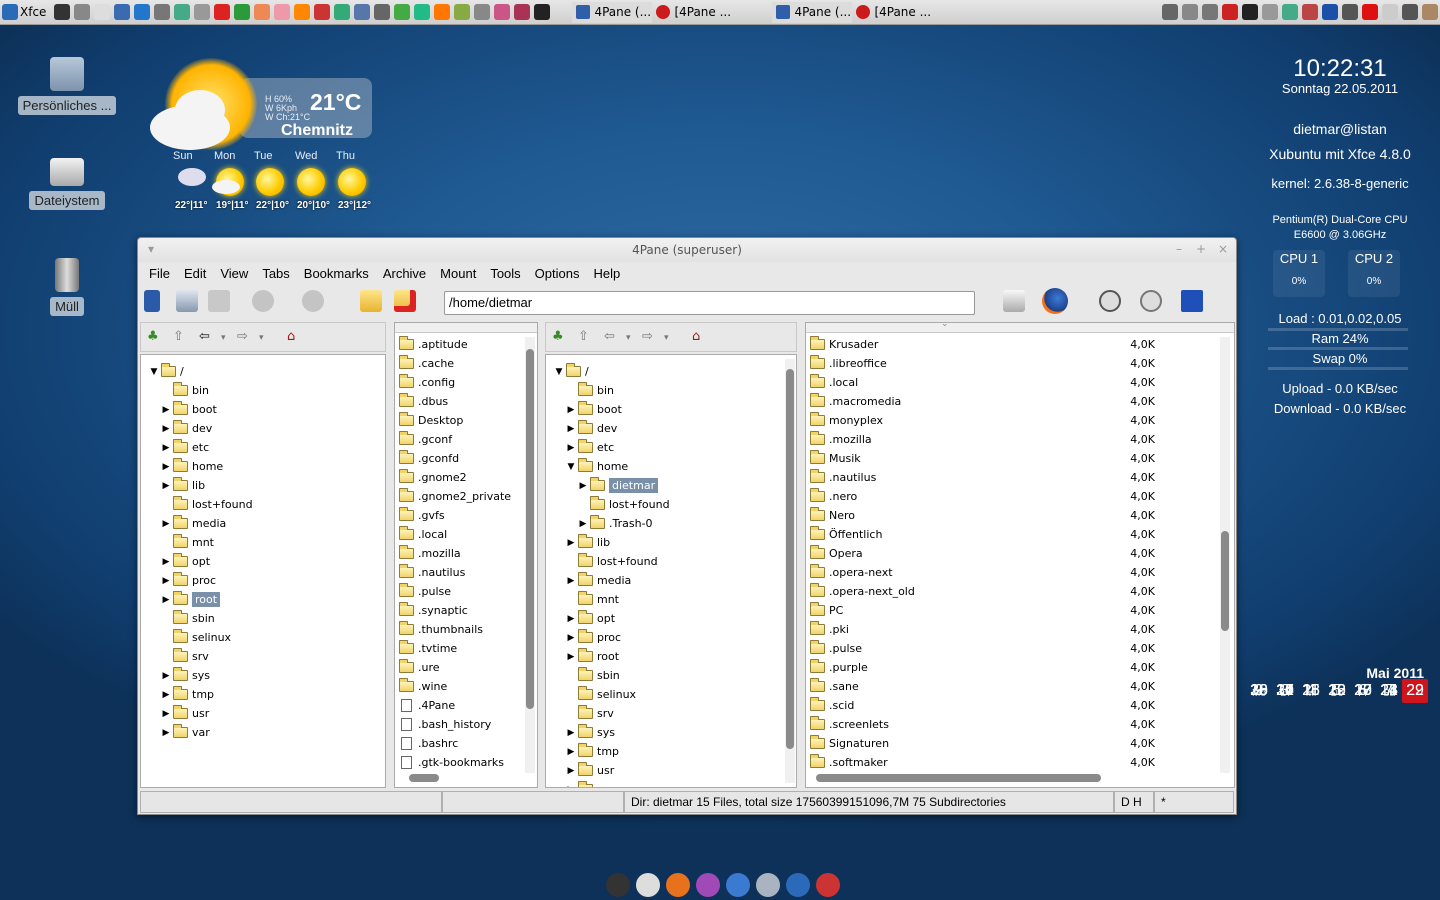  What do you see at coordinates (1337, 691) in the screenshot?
I see `calendar-day: 26` at bounding box center [1337, 691].